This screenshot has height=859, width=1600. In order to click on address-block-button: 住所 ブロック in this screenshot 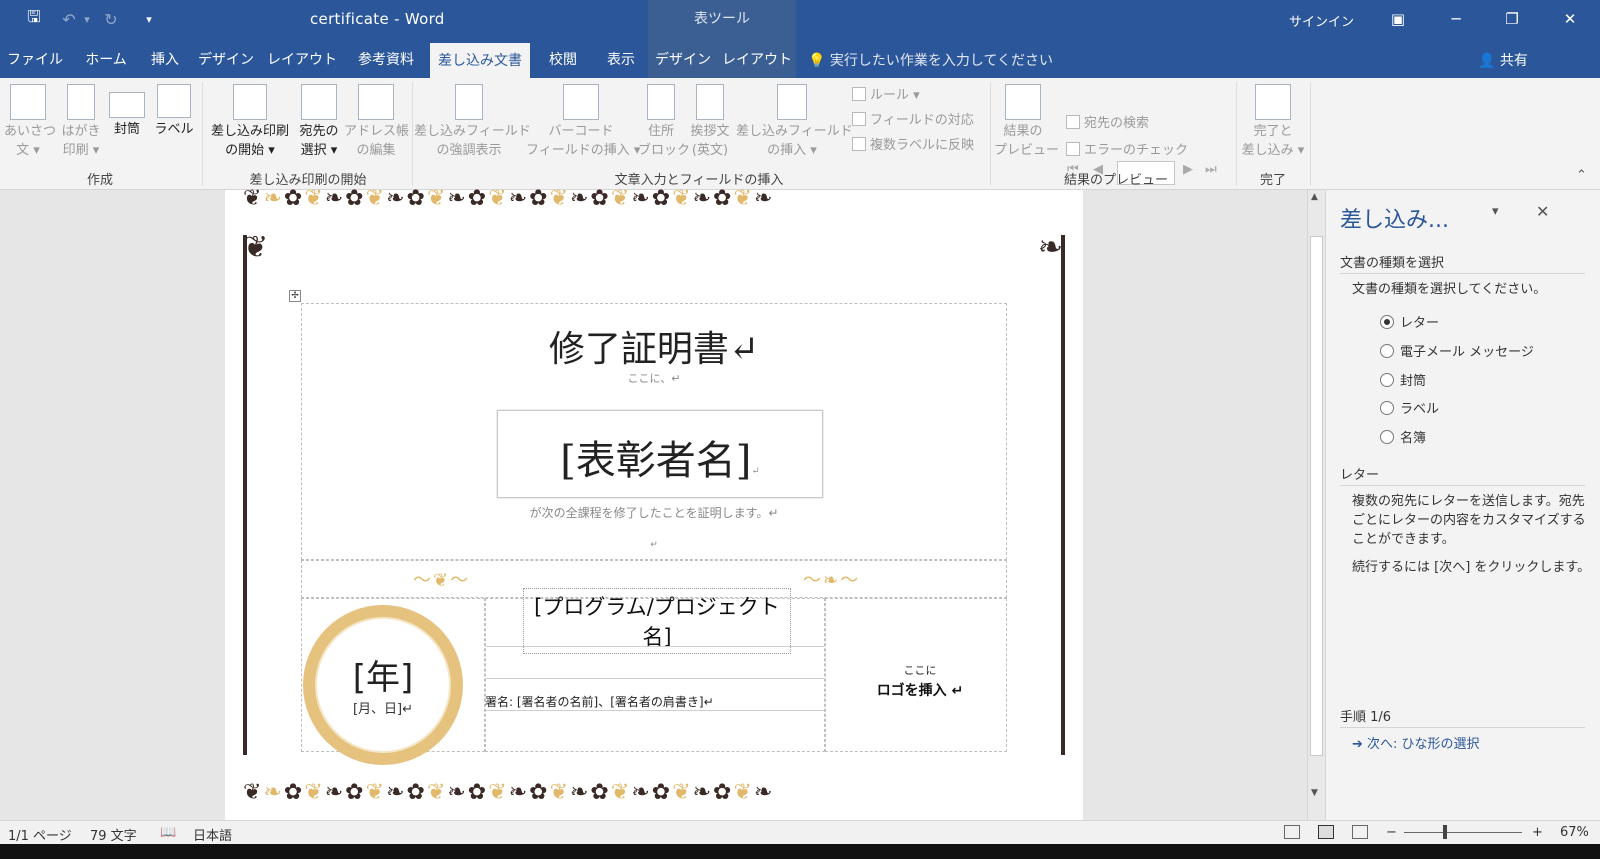, I will do `click(664, 122)`.